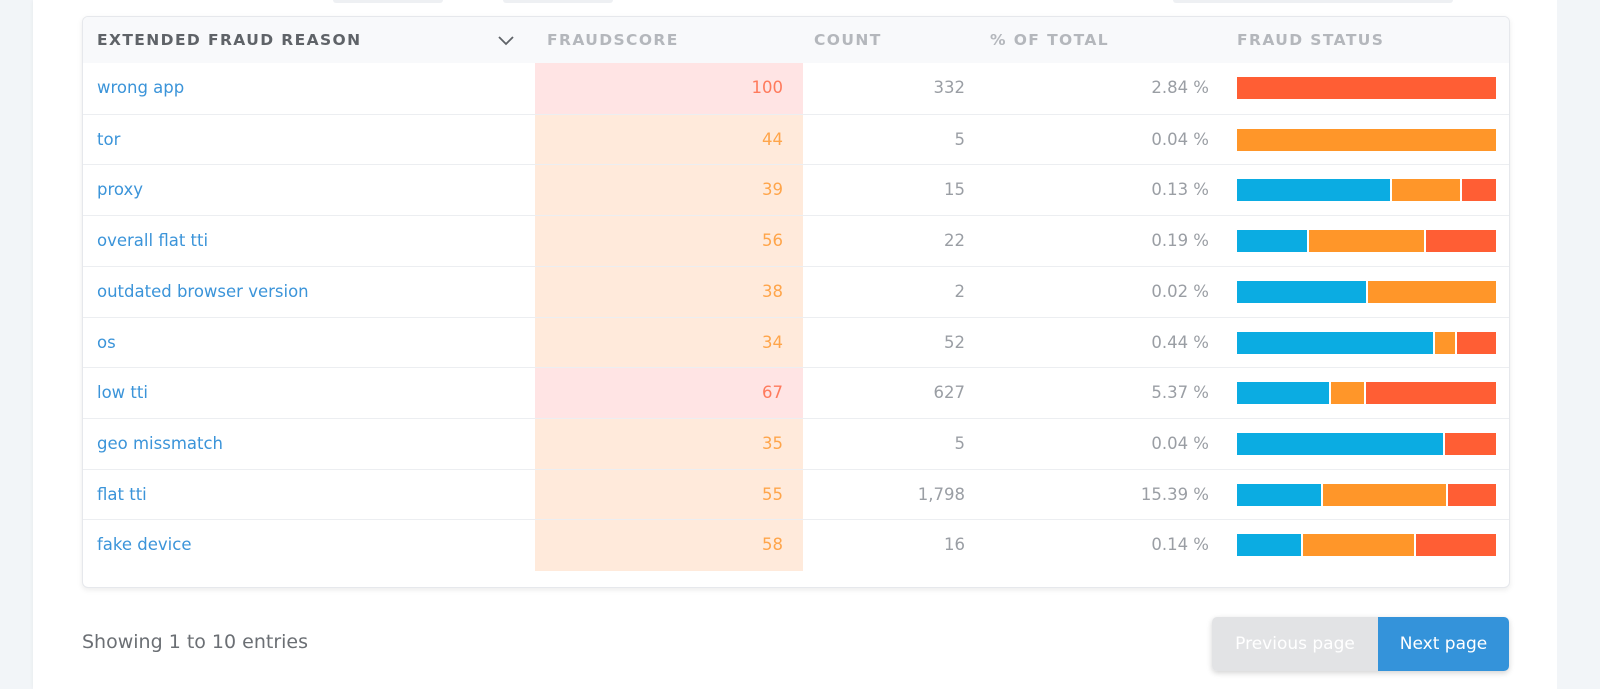 Image resolution: width=1600 pixels, height=689 pixels. Describe the element at coordinates (796, 291) in the screenshot. I see `table-row: outdated browser version 38 2 0.02 %` at that location.